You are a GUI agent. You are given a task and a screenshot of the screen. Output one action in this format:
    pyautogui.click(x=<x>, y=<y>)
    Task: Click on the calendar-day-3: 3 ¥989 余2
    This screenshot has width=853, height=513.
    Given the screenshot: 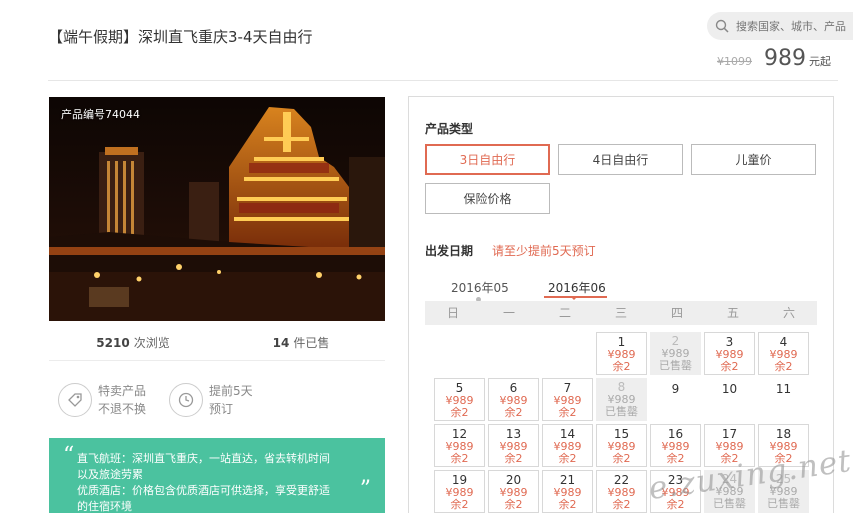 What is the action you would take?
    pyautogui.click(x=729, y=353)
    